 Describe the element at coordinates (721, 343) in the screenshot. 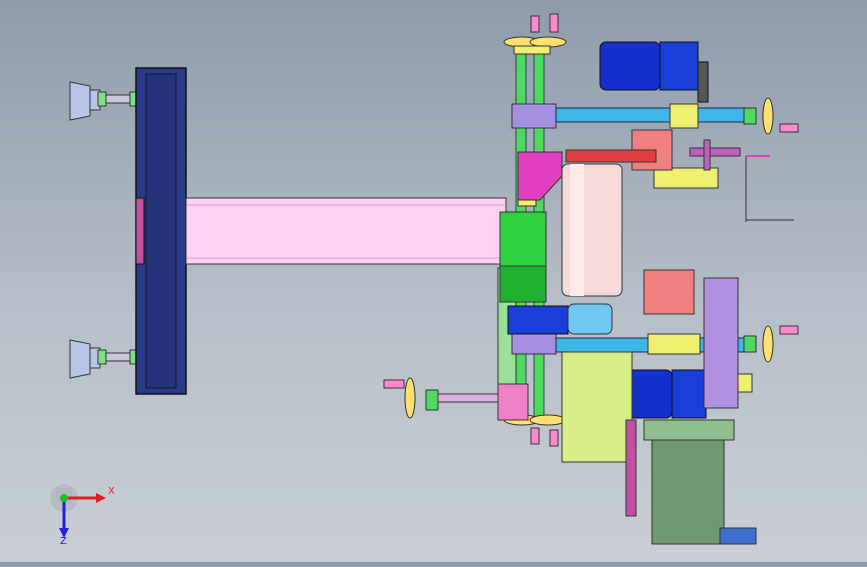

I see `lavender-panel` at that location.